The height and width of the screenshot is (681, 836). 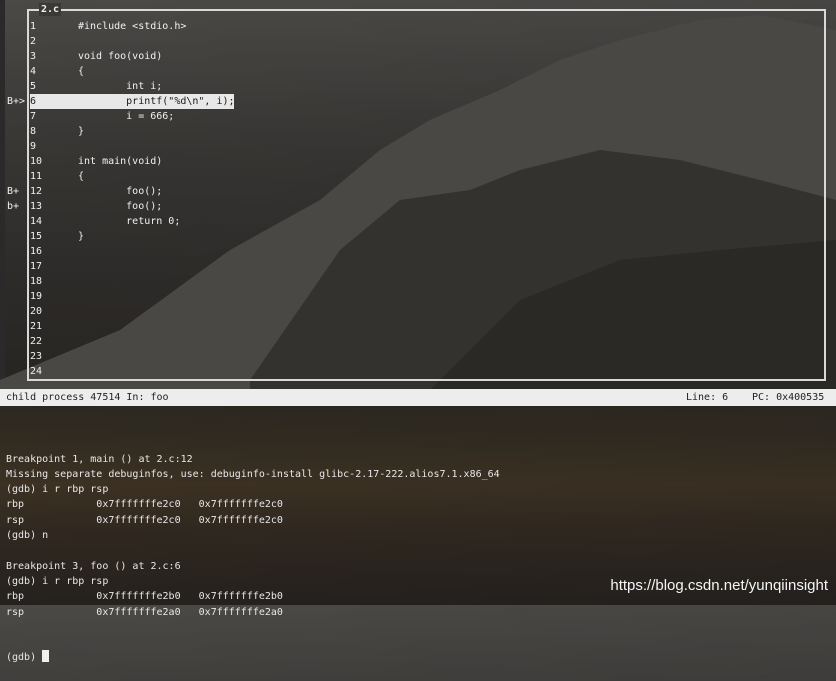 What do you see at coordinates (120, 161) in the screenshot?
I see `code-text: int main(void)` at bounding box center [120, 161].